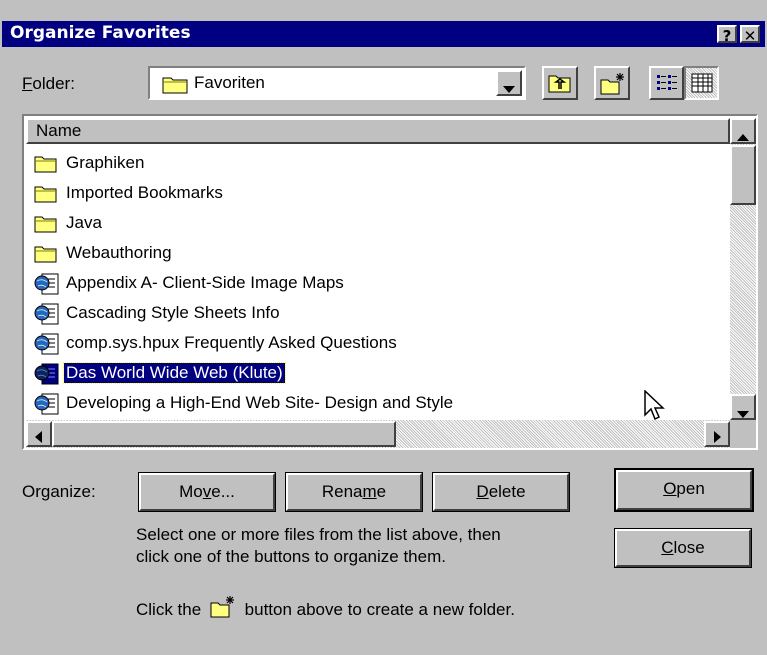  I want to click on scroll-left-button, so click(39, 434).